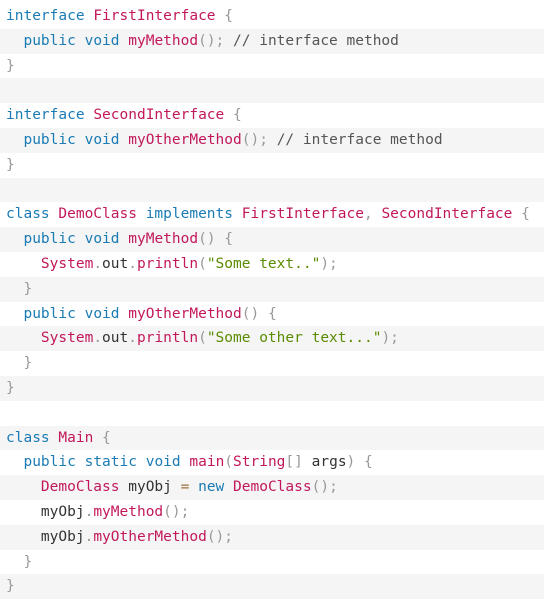 The height and width of the screenshot is (600, 544). I want to click on code-line: interface FirstInterface {, so click(272, 16).